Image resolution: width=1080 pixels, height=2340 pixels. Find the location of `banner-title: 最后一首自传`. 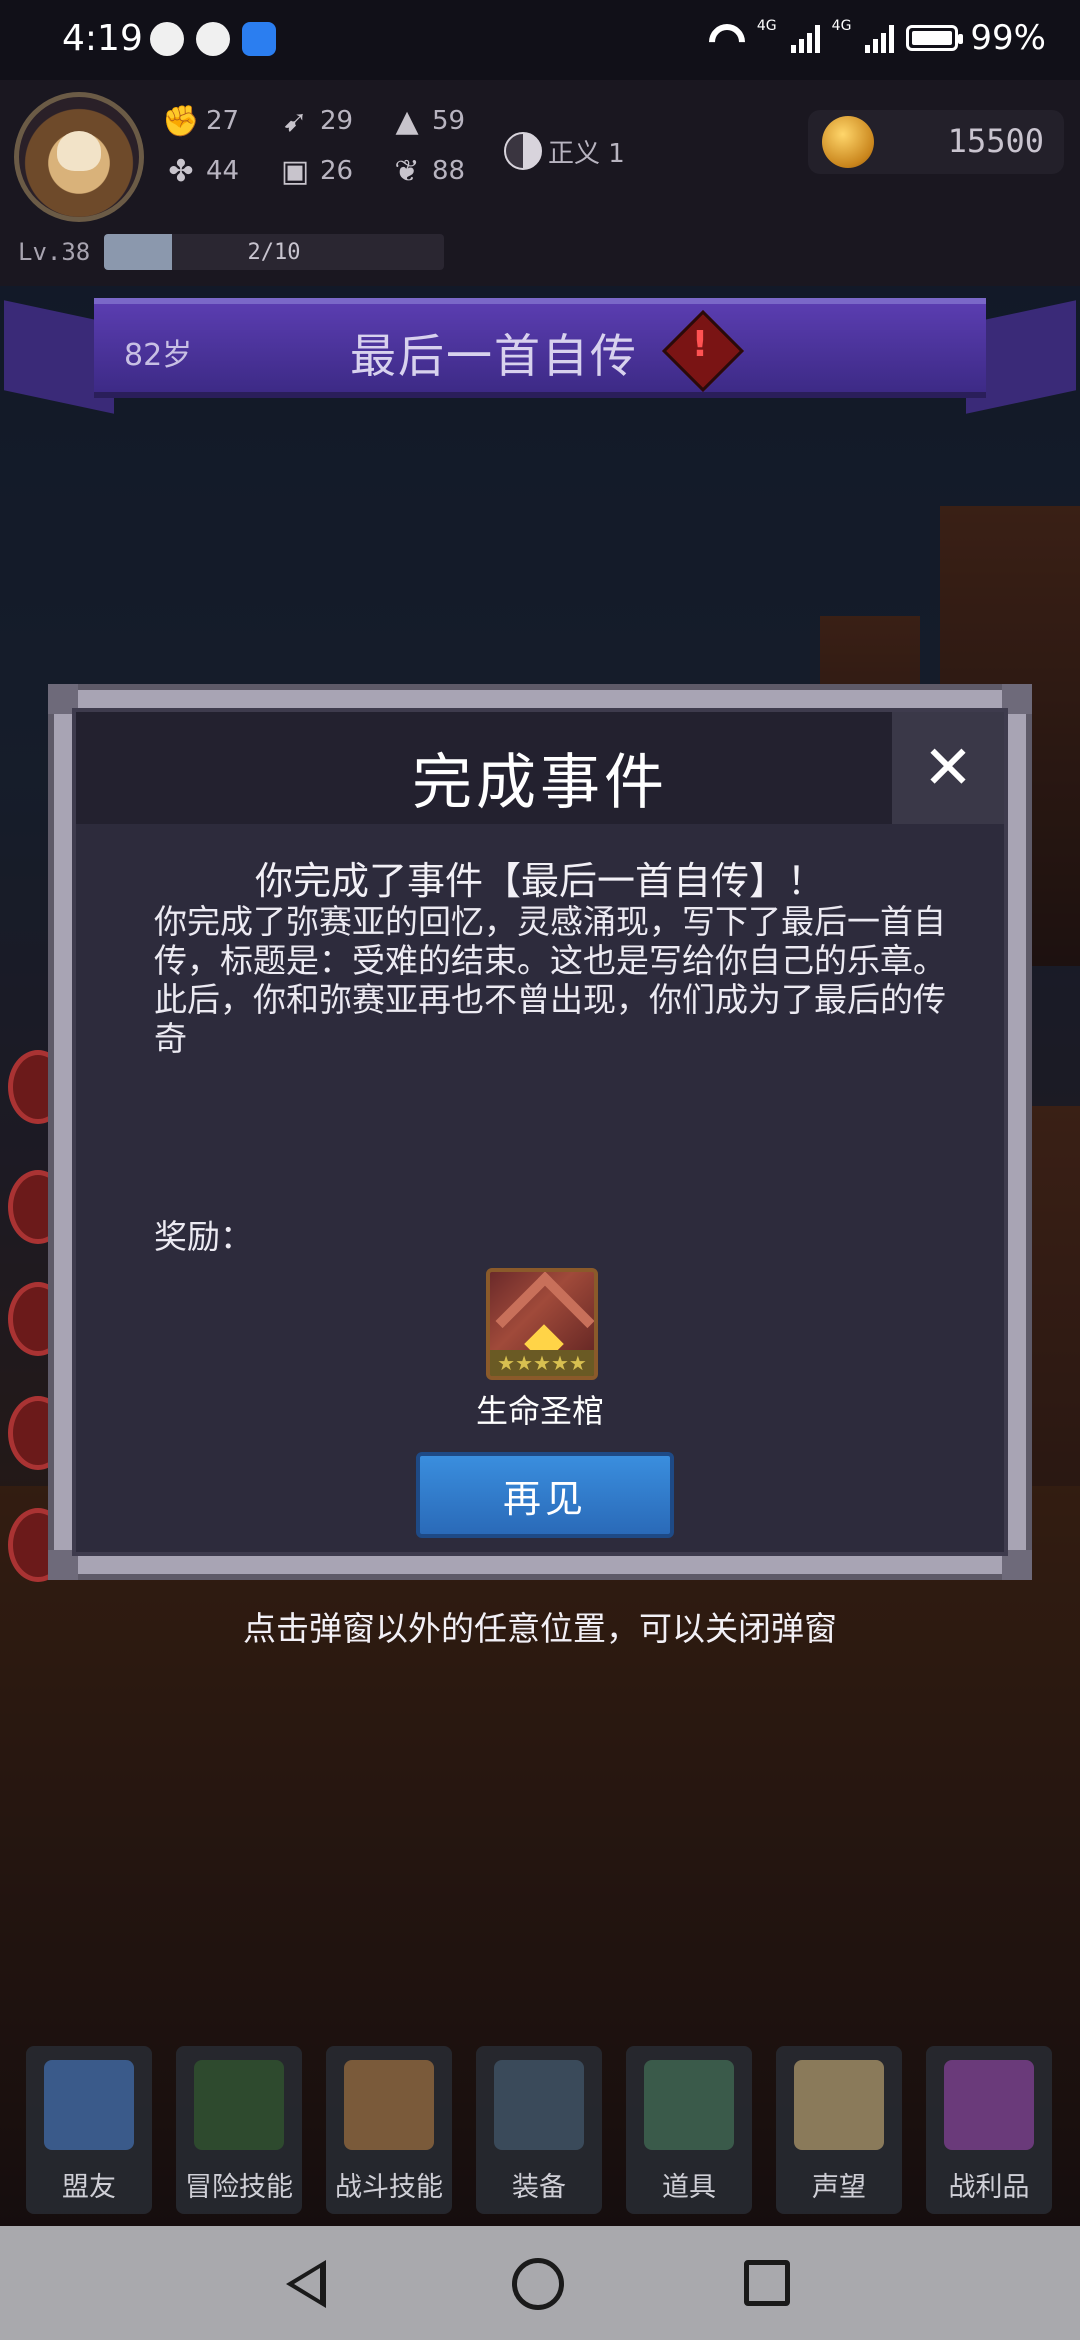

banner-title: 最后一首自传 is located at coordinates (494, 356).